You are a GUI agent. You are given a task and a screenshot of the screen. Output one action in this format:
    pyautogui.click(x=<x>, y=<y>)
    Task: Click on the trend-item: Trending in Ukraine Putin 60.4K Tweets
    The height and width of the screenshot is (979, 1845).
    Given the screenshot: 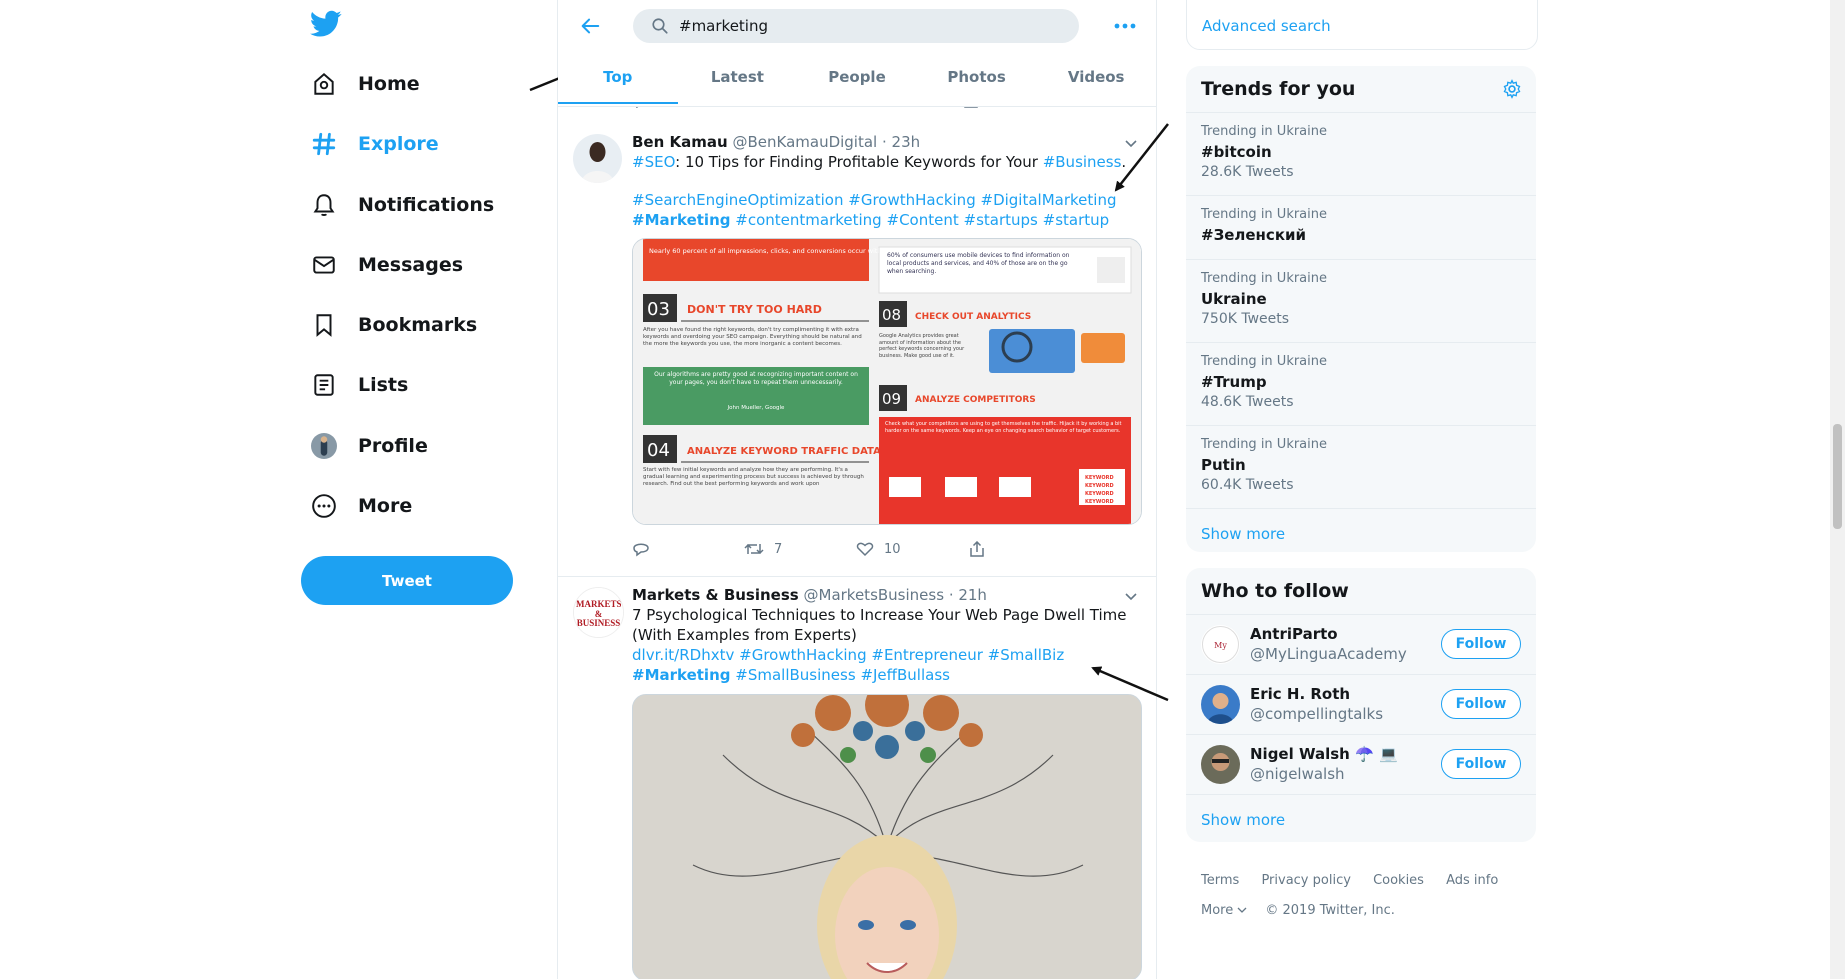 What is the action you would take?
    pyautogui.click(x=1361, y=467)
    